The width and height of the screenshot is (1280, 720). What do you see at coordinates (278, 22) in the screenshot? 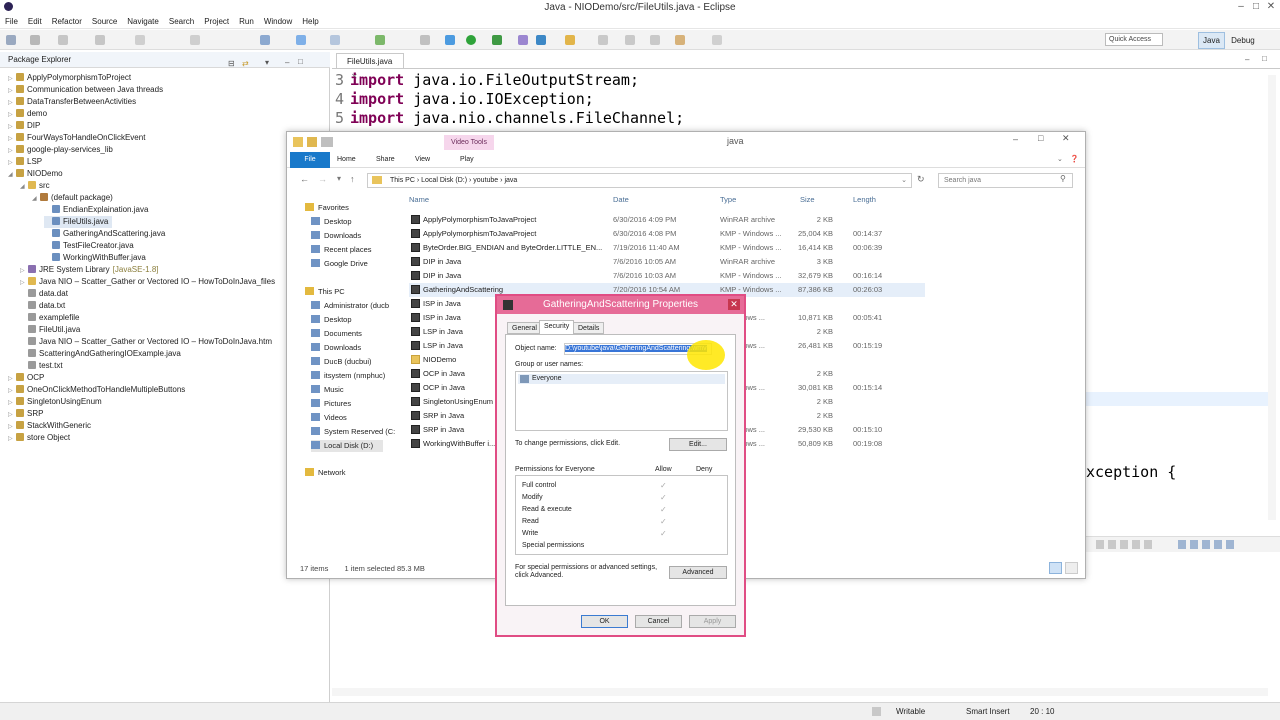
I see `menu-window: Window` at bounding box center [278, 22].